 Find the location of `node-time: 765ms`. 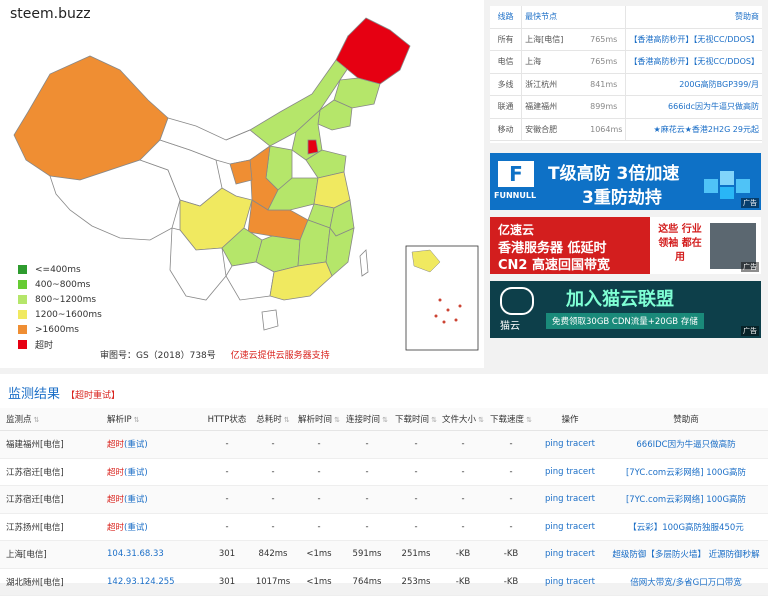

node-time: 765ms is located at coordinates (606, 39).